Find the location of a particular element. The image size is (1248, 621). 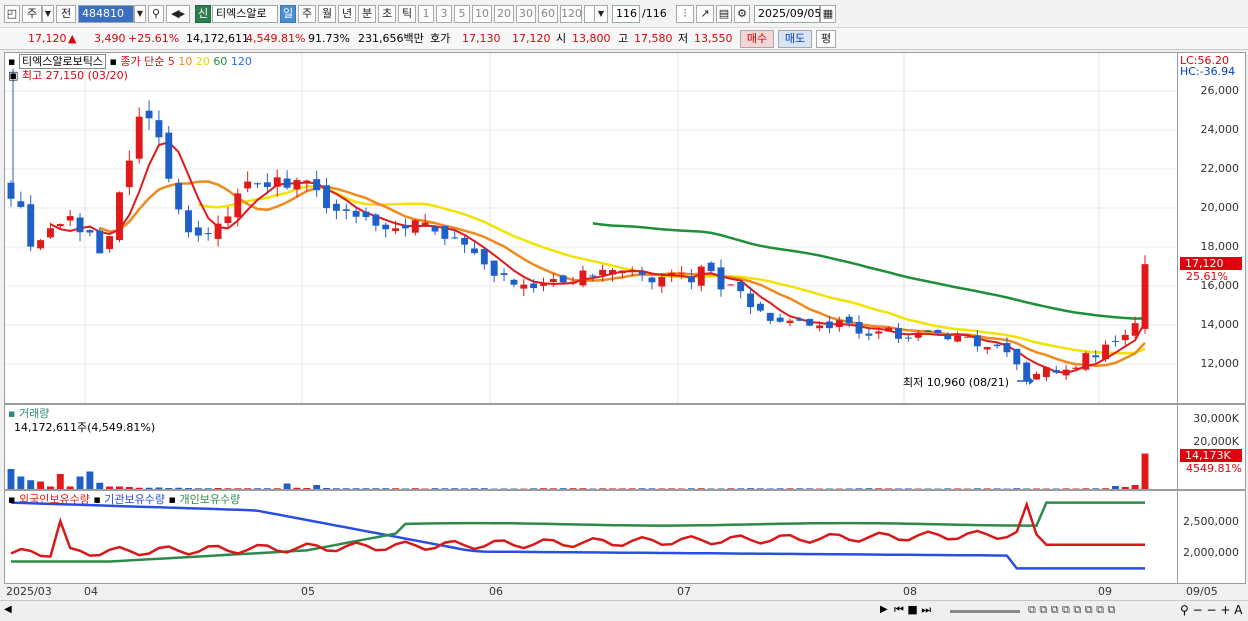

vol-last-pct: 4549.81% is located at coordinates (1214, 468).